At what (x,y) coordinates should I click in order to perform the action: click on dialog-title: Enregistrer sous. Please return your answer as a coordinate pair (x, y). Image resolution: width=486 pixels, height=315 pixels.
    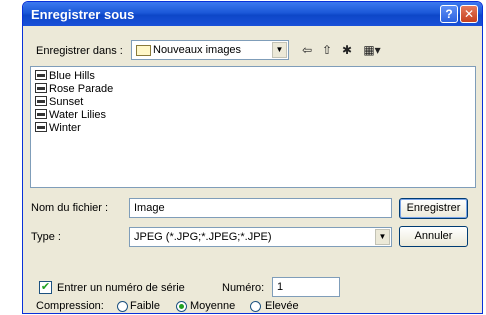
    Looking at the image, I should click on (83, 14).